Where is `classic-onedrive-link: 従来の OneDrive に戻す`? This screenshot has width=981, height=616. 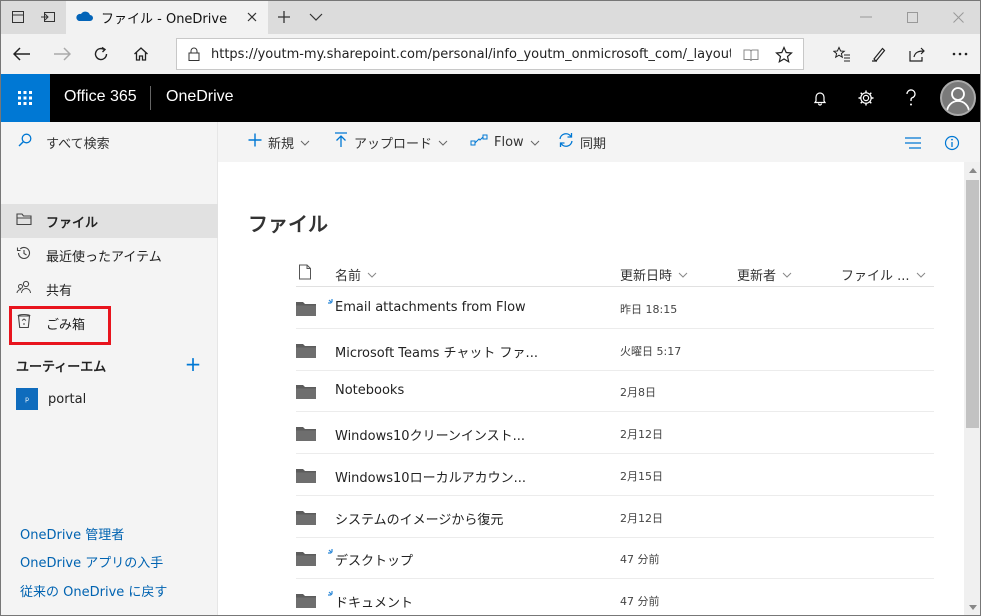
classic-onedrive-link: 従来の OneDrive に戻す is located at coordinates (93, 590).